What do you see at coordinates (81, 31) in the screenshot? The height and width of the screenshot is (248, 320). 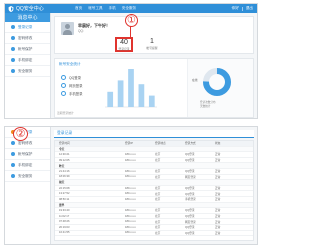 I see `account-id: QQ:` at bounding box center [81, 31].